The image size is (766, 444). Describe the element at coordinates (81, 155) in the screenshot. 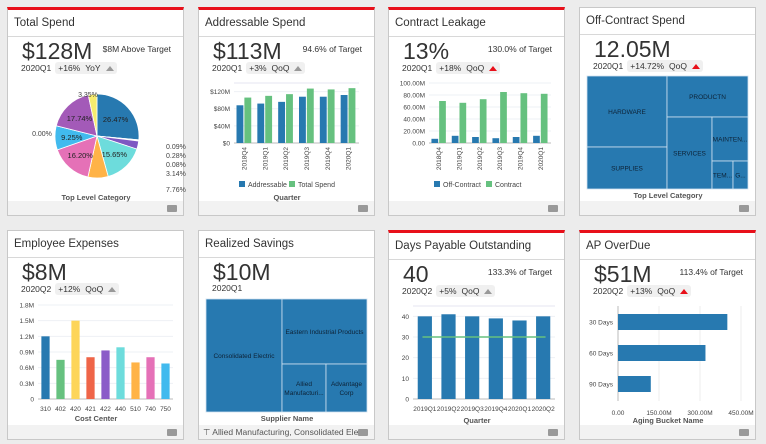

I see `slice-label: 16.20%` at that location.